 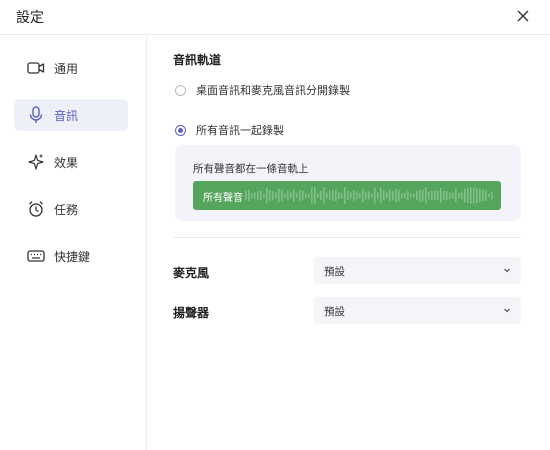 I want to click on microphone-select: 預設, so click(x=417, y=270).